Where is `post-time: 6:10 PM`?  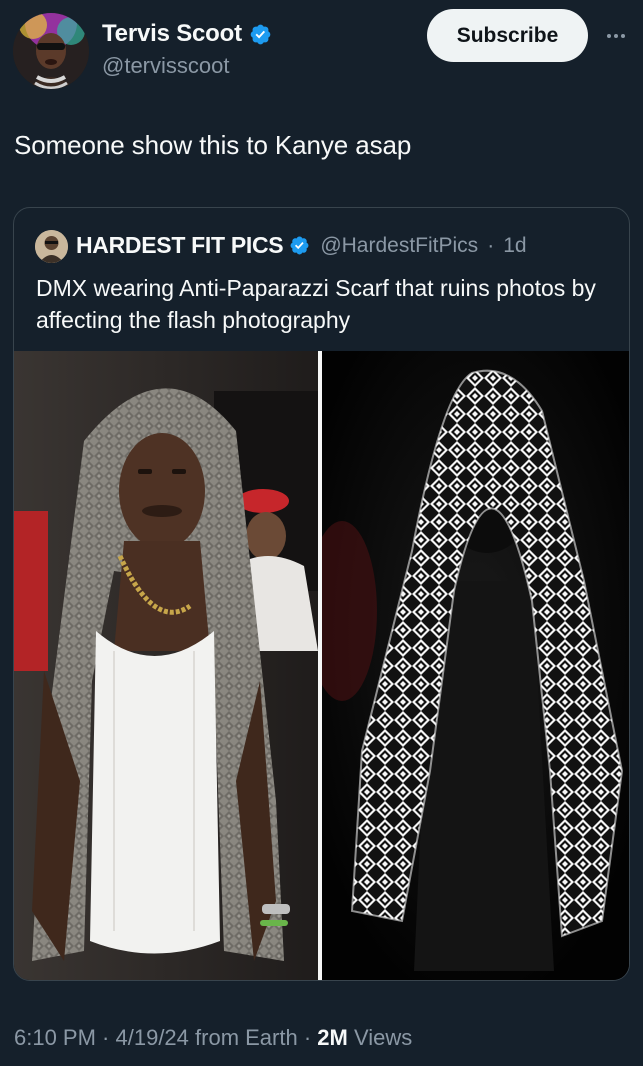
post-time: 6:10 PM is located at coordinates (55, 1037).